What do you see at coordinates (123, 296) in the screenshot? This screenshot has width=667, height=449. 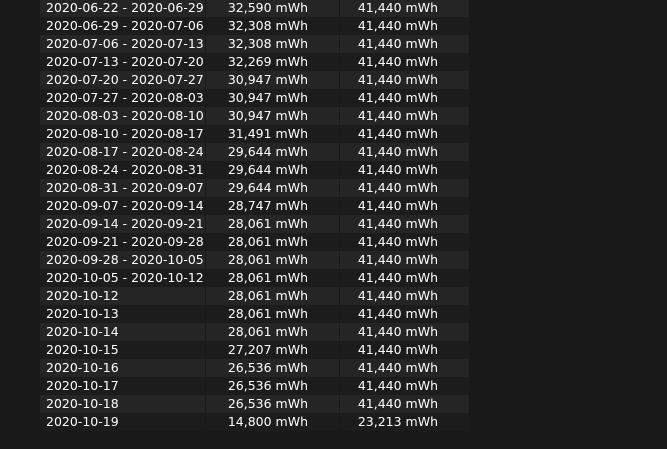 I see `period-cell: 2020-10-12` at bounding box center [123, 296].